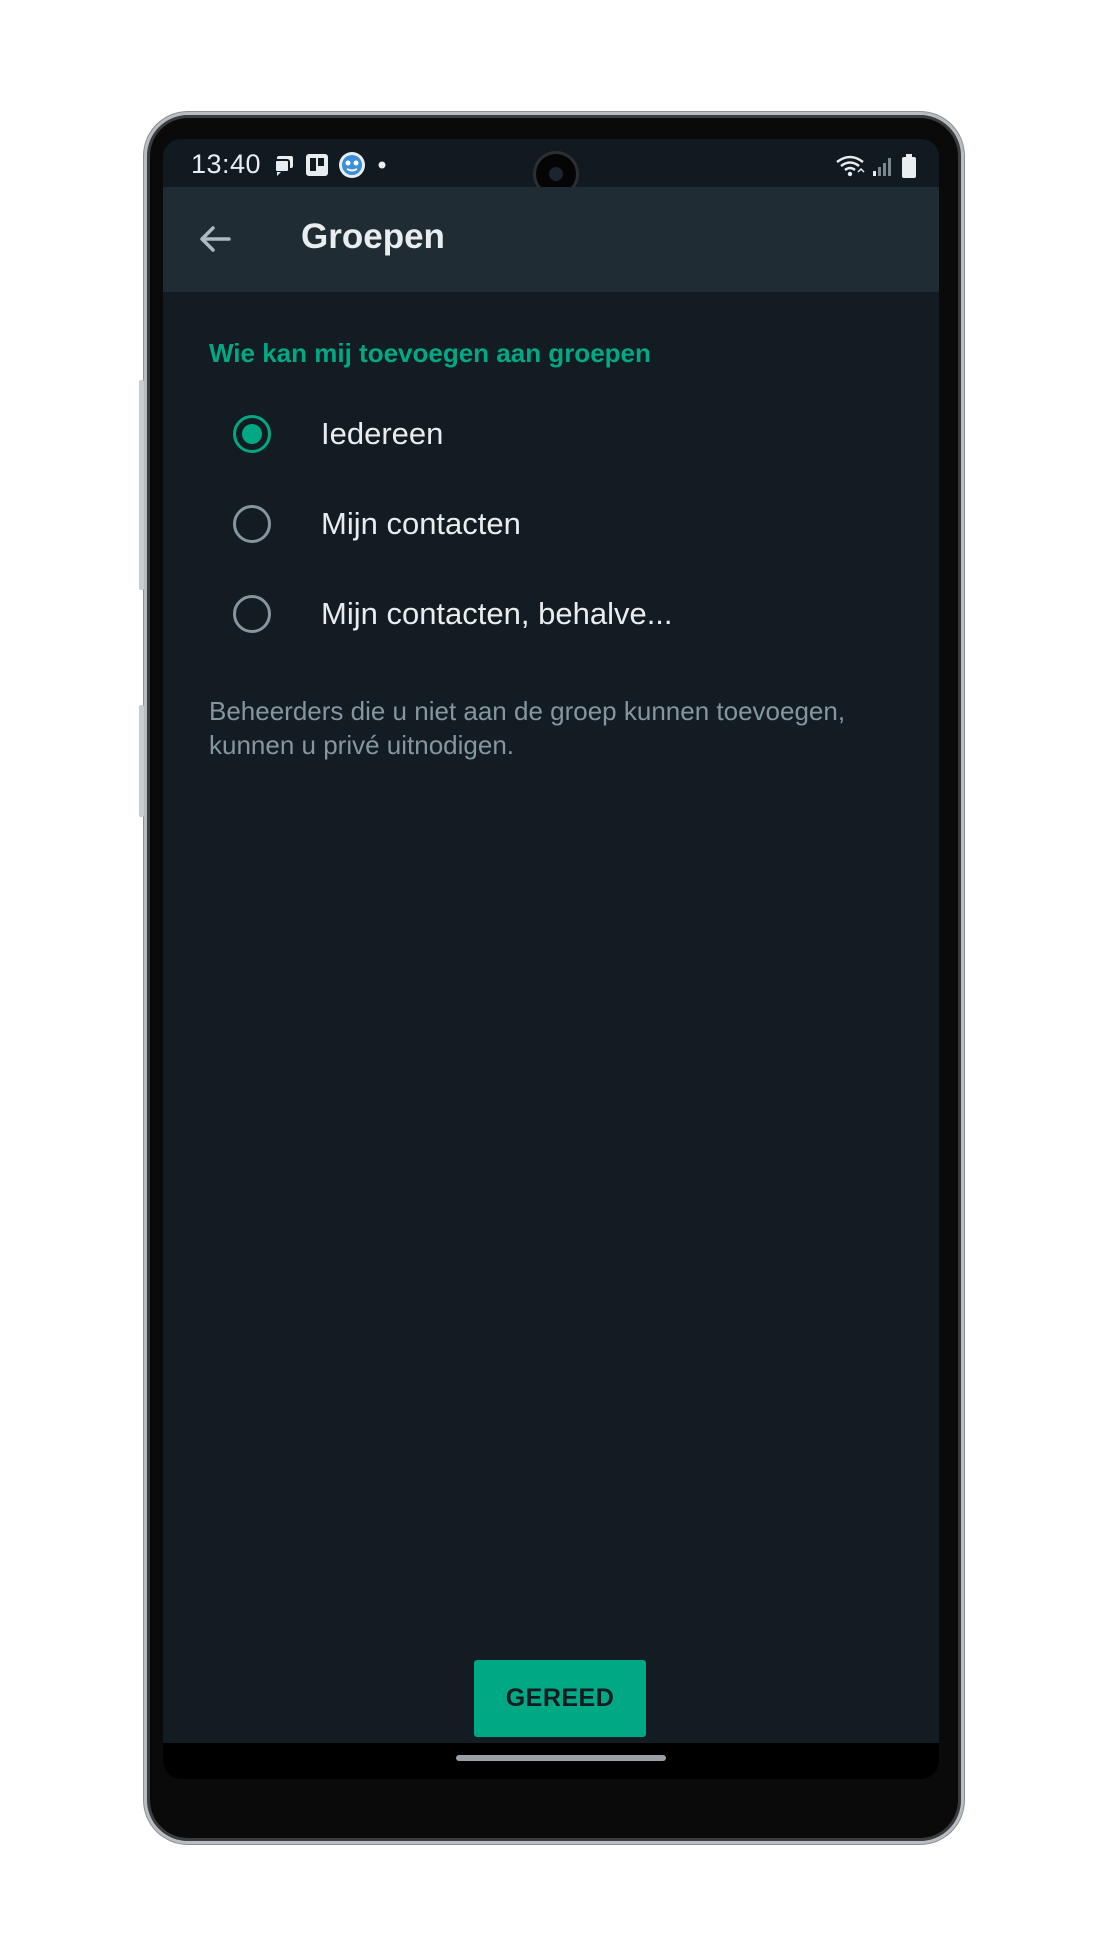  Describe the element at coordinates (563, 526) in the screenshot. I see `option-mijn-contacten: Mijn contacten` at that location.